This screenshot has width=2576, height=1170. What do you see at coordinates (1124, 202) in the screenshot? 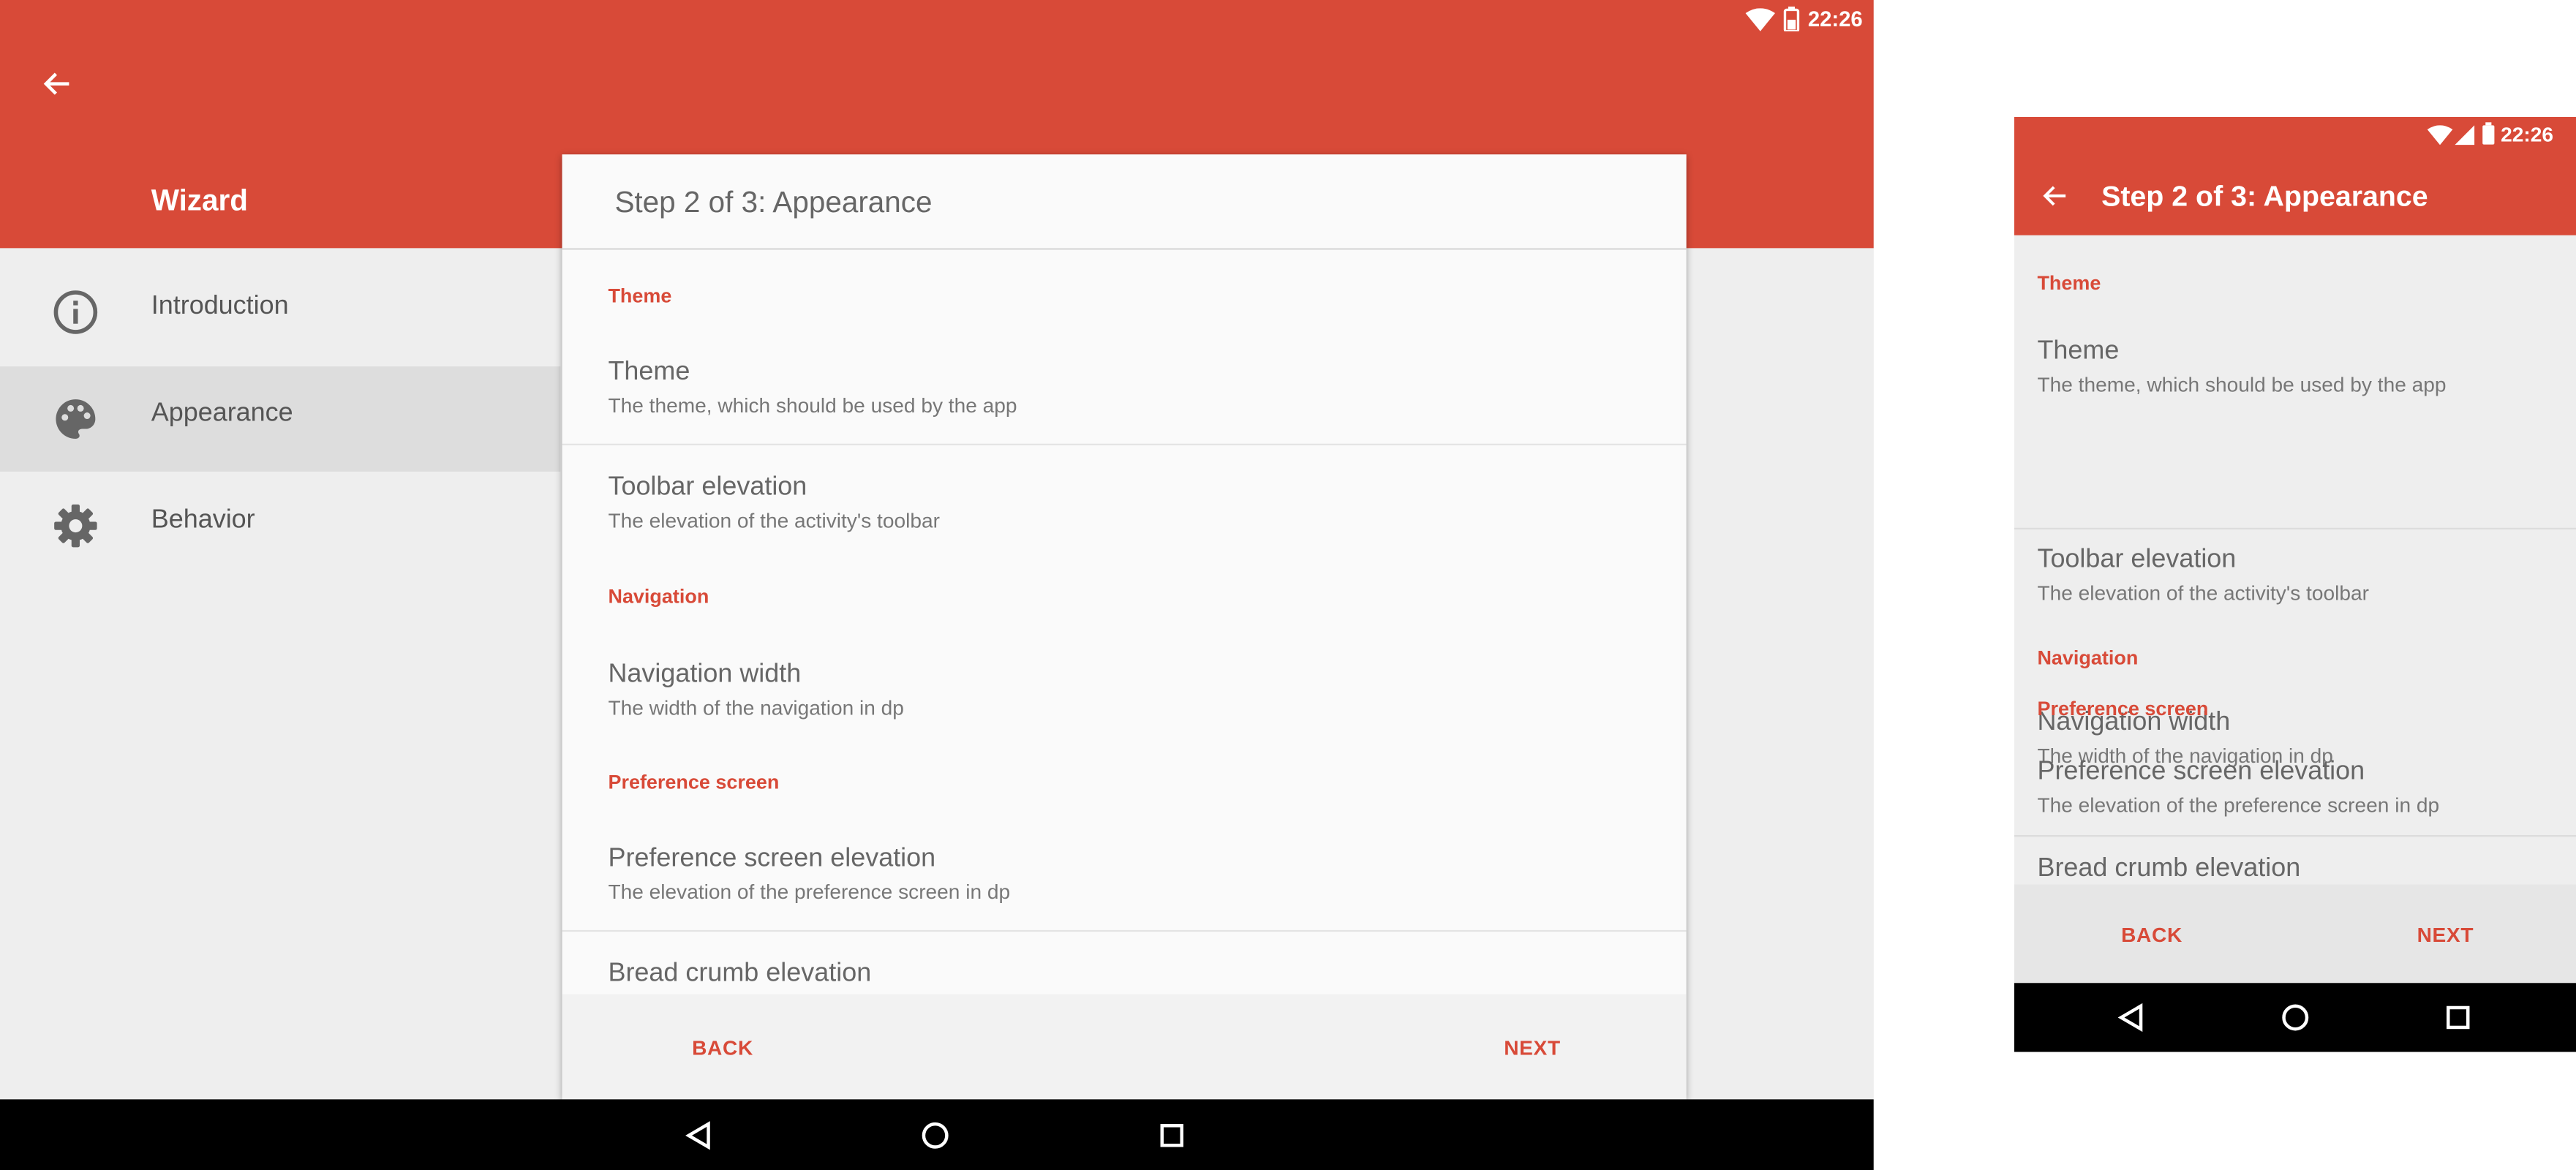
I see `card-header: Step 2 of 3: Appearance` at bounding box center [1124, 202].